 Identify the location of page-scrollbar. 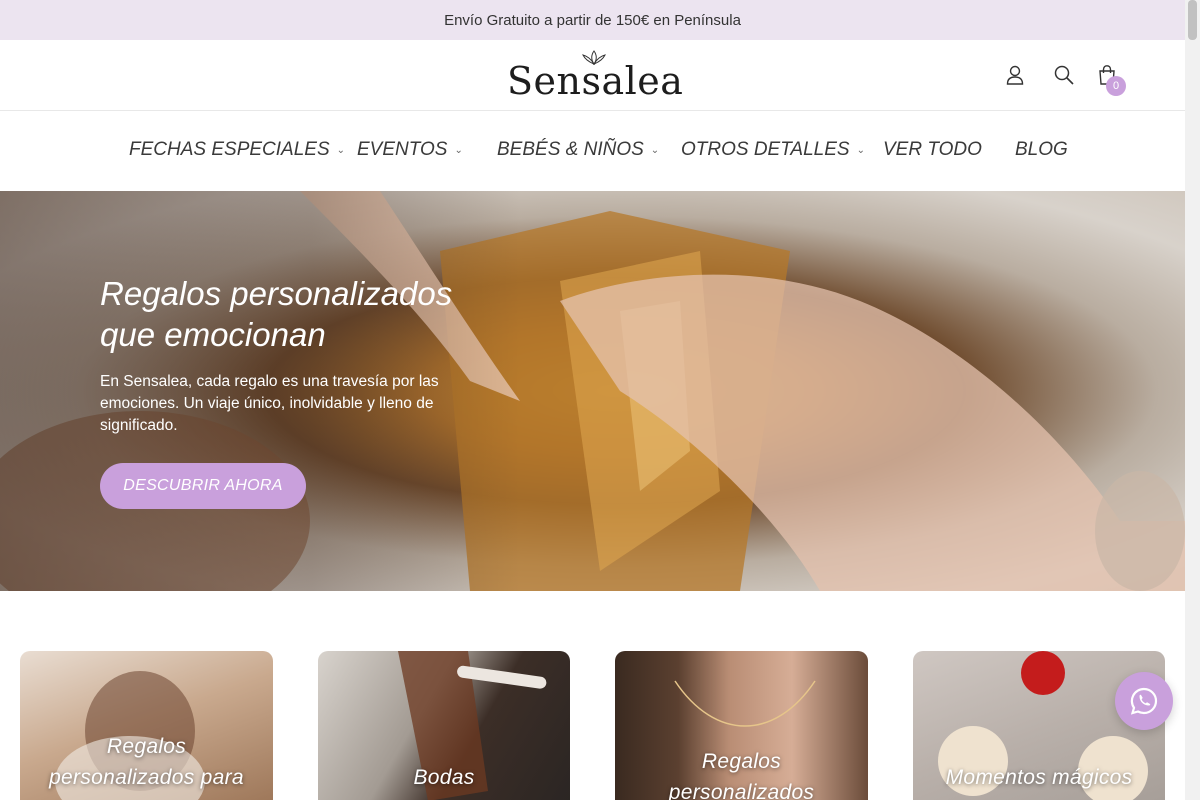
(1192, 400).